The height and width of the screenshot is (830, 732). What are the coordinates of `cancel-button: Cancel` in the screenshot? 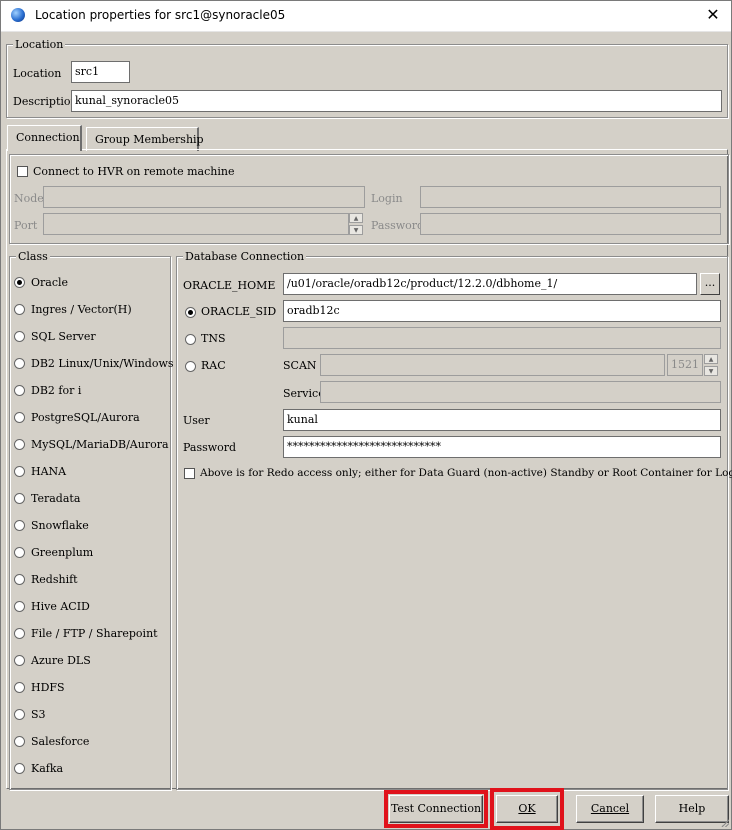 It's located at (610, 809).